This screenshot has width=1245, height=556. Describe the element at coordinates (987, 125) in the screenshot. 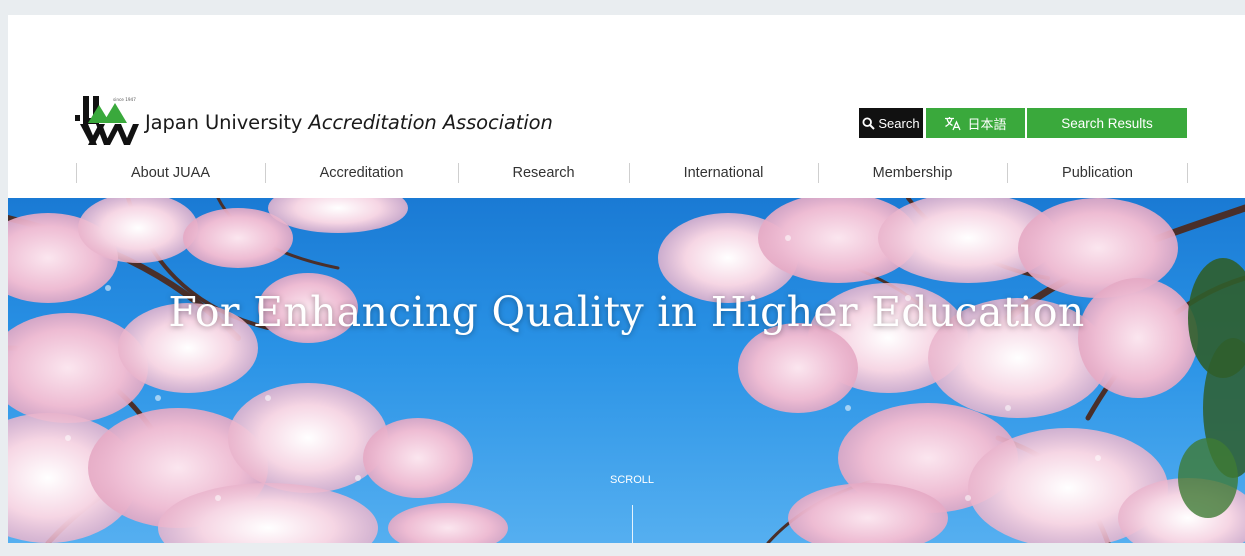

I see `language-button-label: 日本語` at that location.